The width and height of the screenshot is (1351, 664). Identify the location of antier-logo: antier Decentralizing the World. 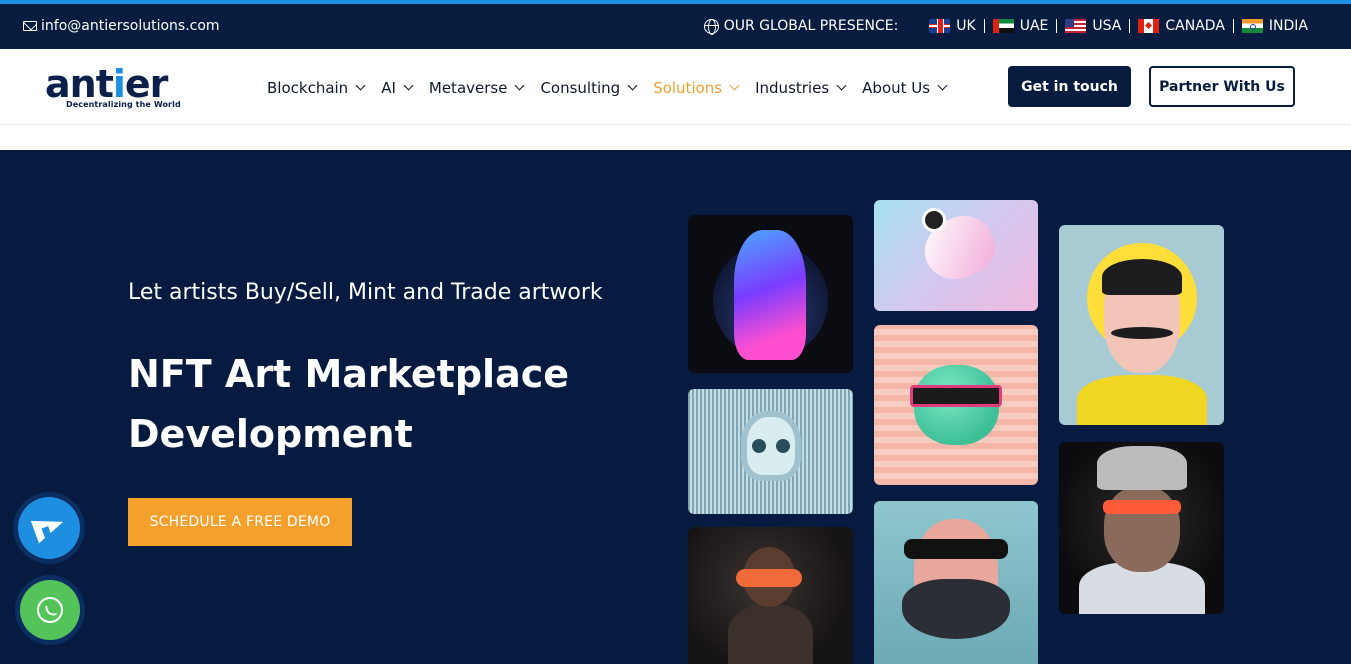
(120, 88).